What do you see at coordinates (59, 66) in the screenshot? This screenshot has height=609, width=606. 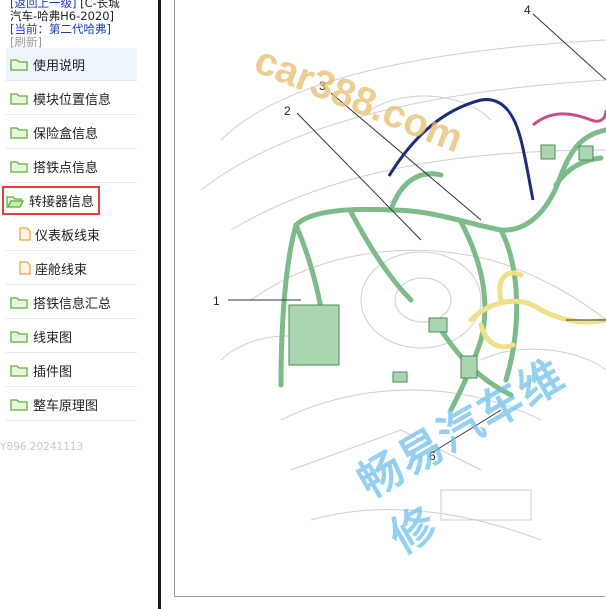 I see `nav-item-label: 使用说明` at bounding box center [59, 66].